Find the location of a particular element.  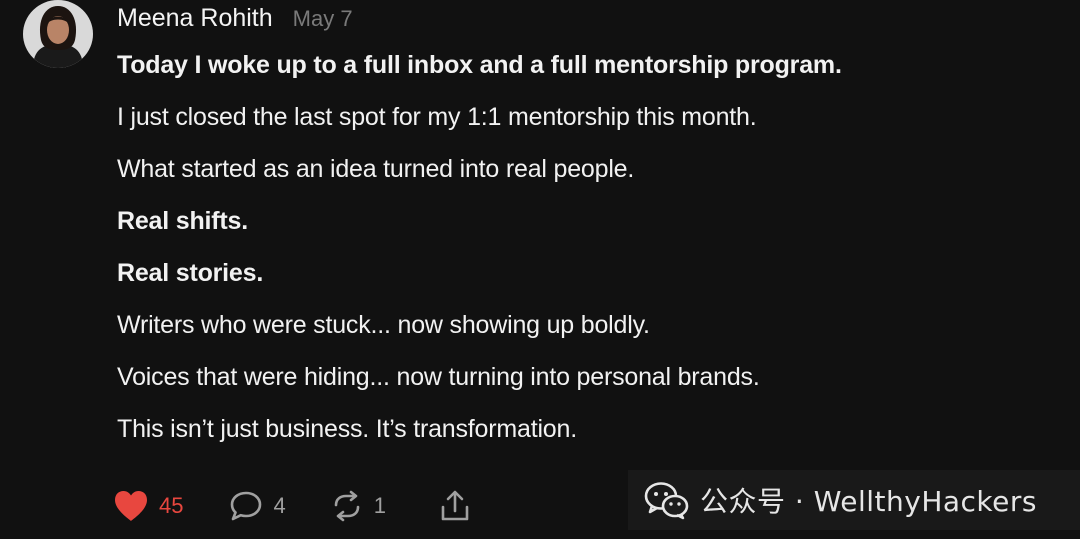

author-name: Meena Rohith is located at coordinates (195, 18).